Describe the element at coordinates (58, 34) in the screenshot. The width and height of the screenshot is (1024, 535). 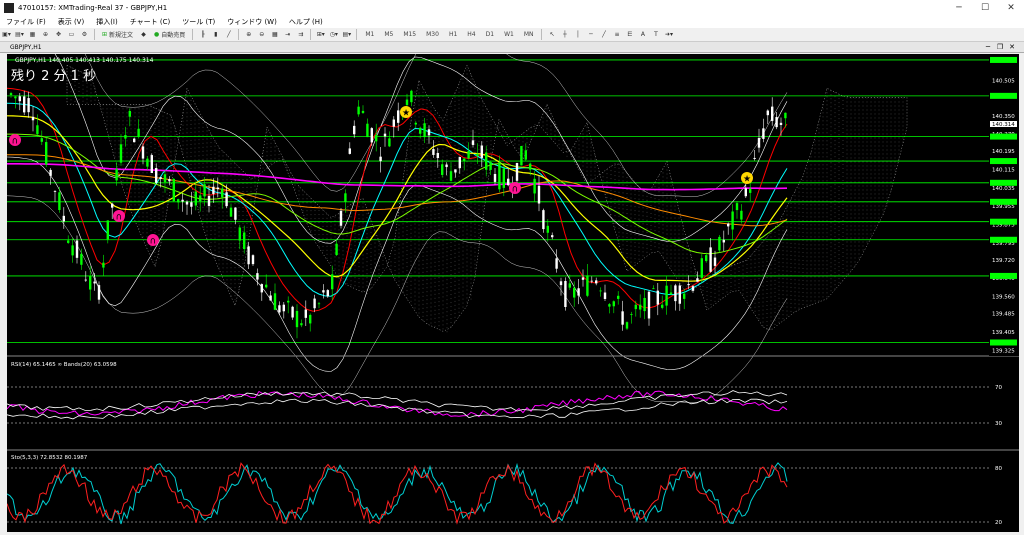
I see `navigator-icon: ✥` at that location.